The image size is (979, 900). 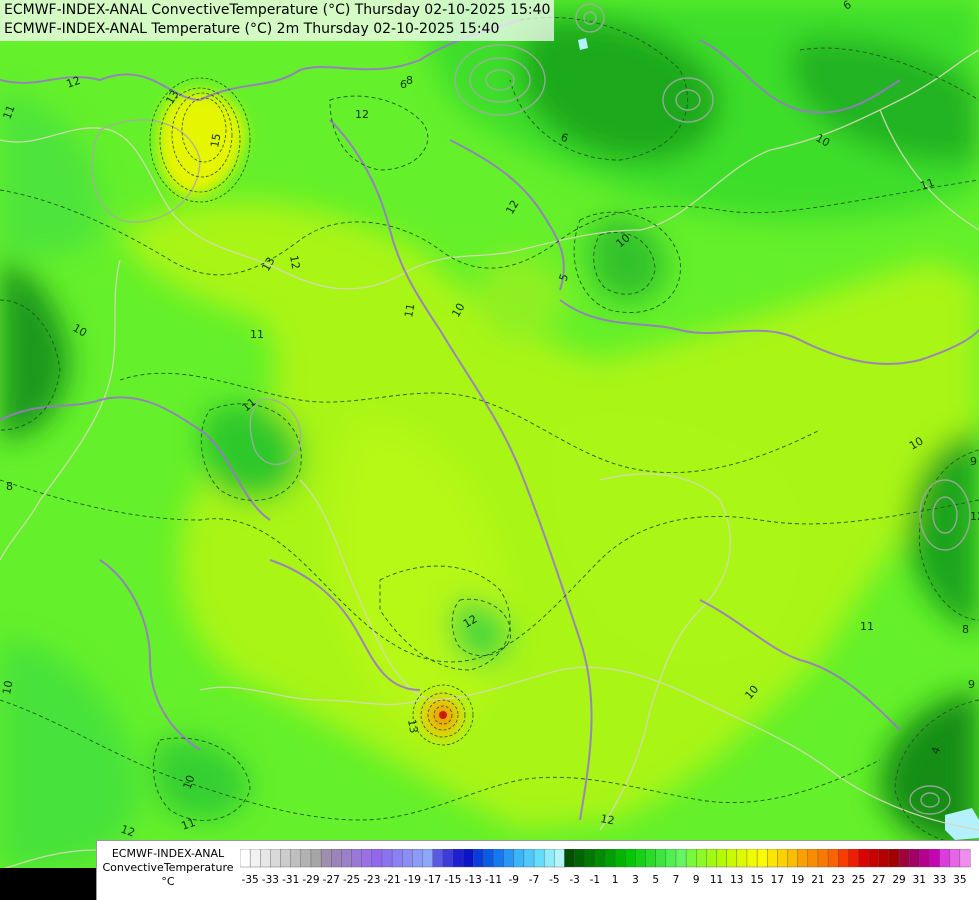 I want to click on colorbar-tick-label: 9, so click(x=696, y=880).